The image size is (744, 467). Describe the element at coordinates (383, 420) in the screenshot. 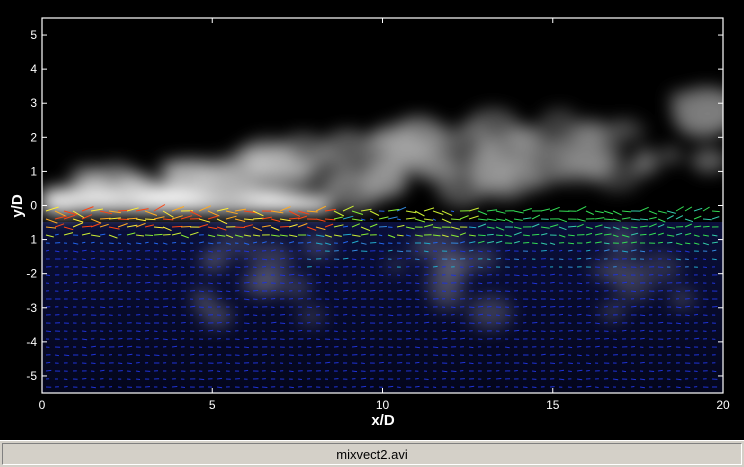

I see `x-axis-label: x/D` at that location.